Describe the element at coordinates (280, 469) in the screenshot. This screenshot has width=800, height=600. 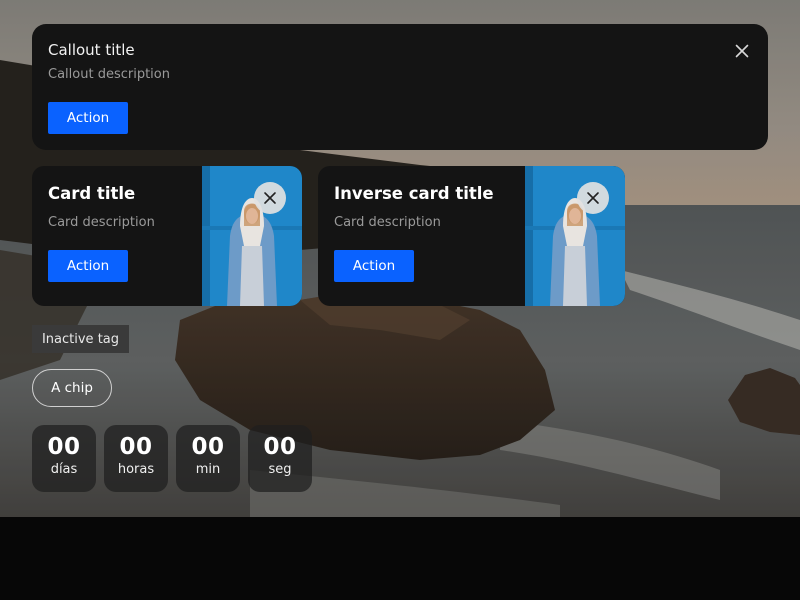
I see `countdown-unit: seg` at that location.